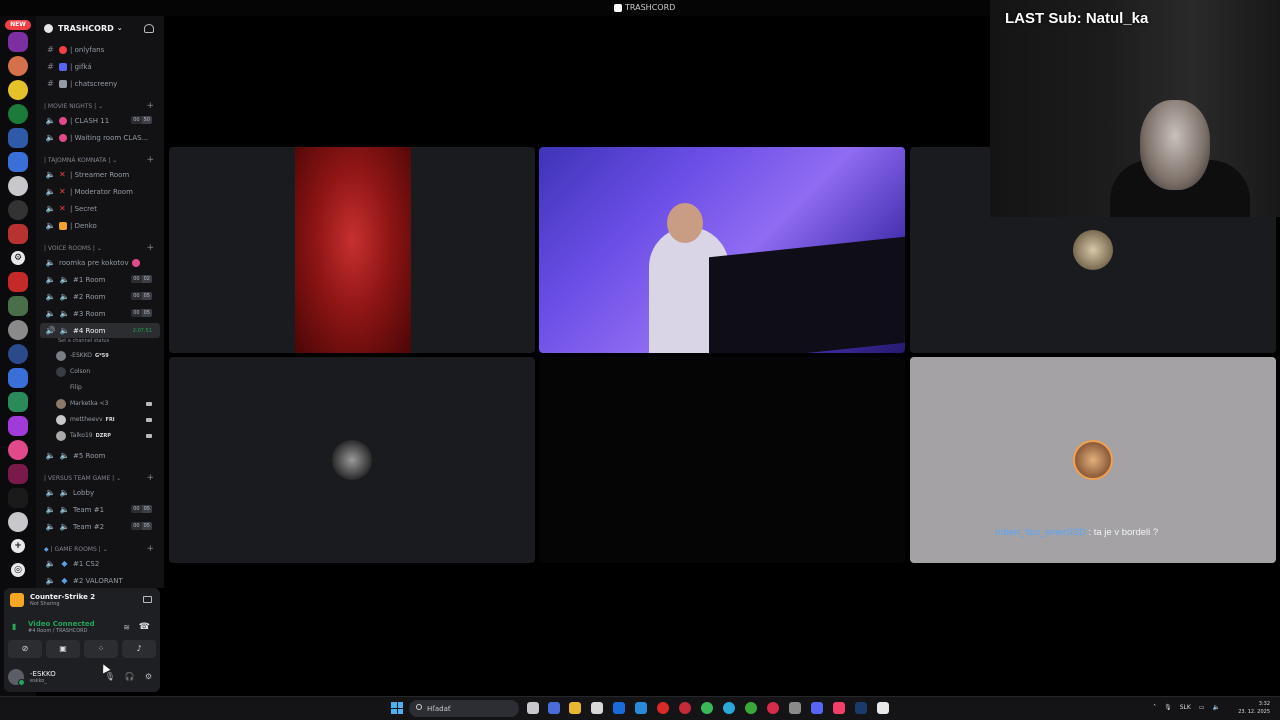 This screenshot has width=1280, height=720. What do you see at coordinates (110, 676) in the screenshot?
I see `microphone-icon: 🎙` at bounding box center [110, 676].